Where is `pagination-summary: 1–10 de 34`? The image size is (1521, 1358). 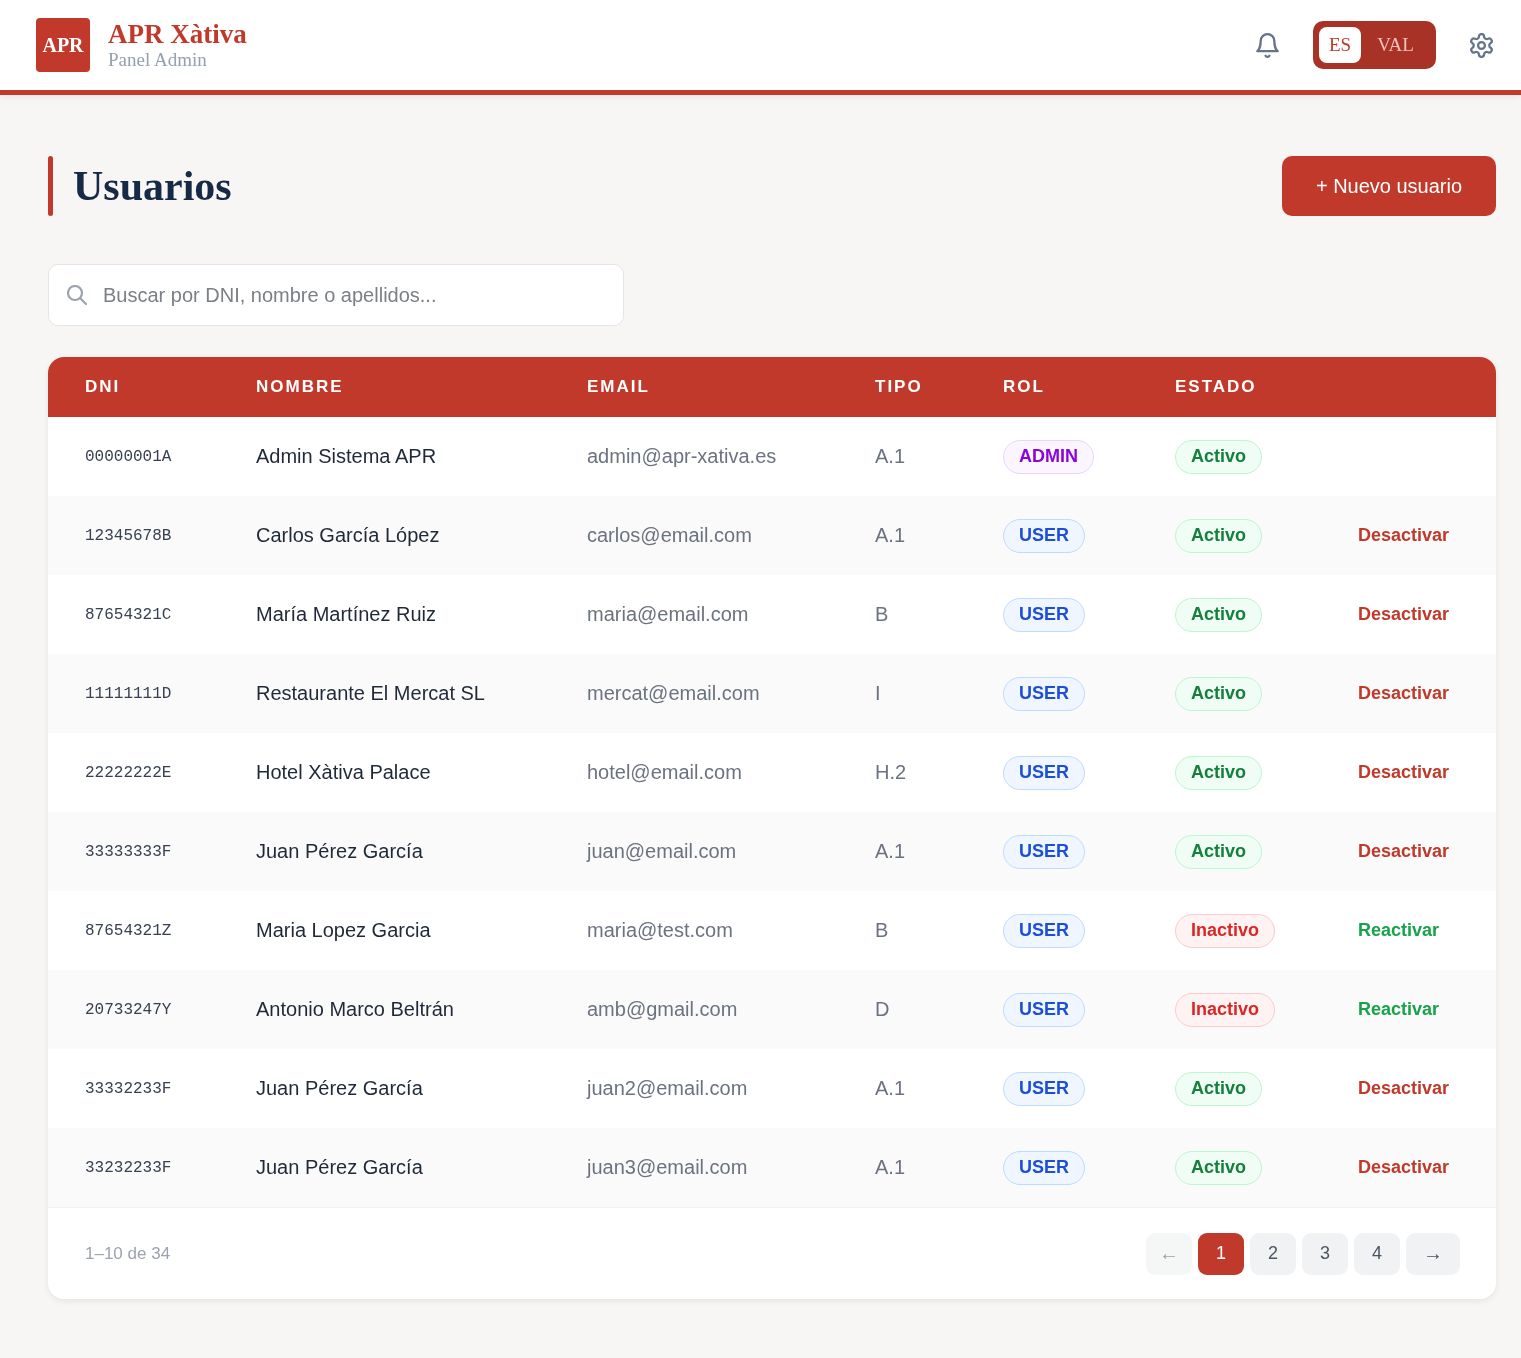 pagination-summary: 1–10 de 34 is located at coordinates (128, 1253).